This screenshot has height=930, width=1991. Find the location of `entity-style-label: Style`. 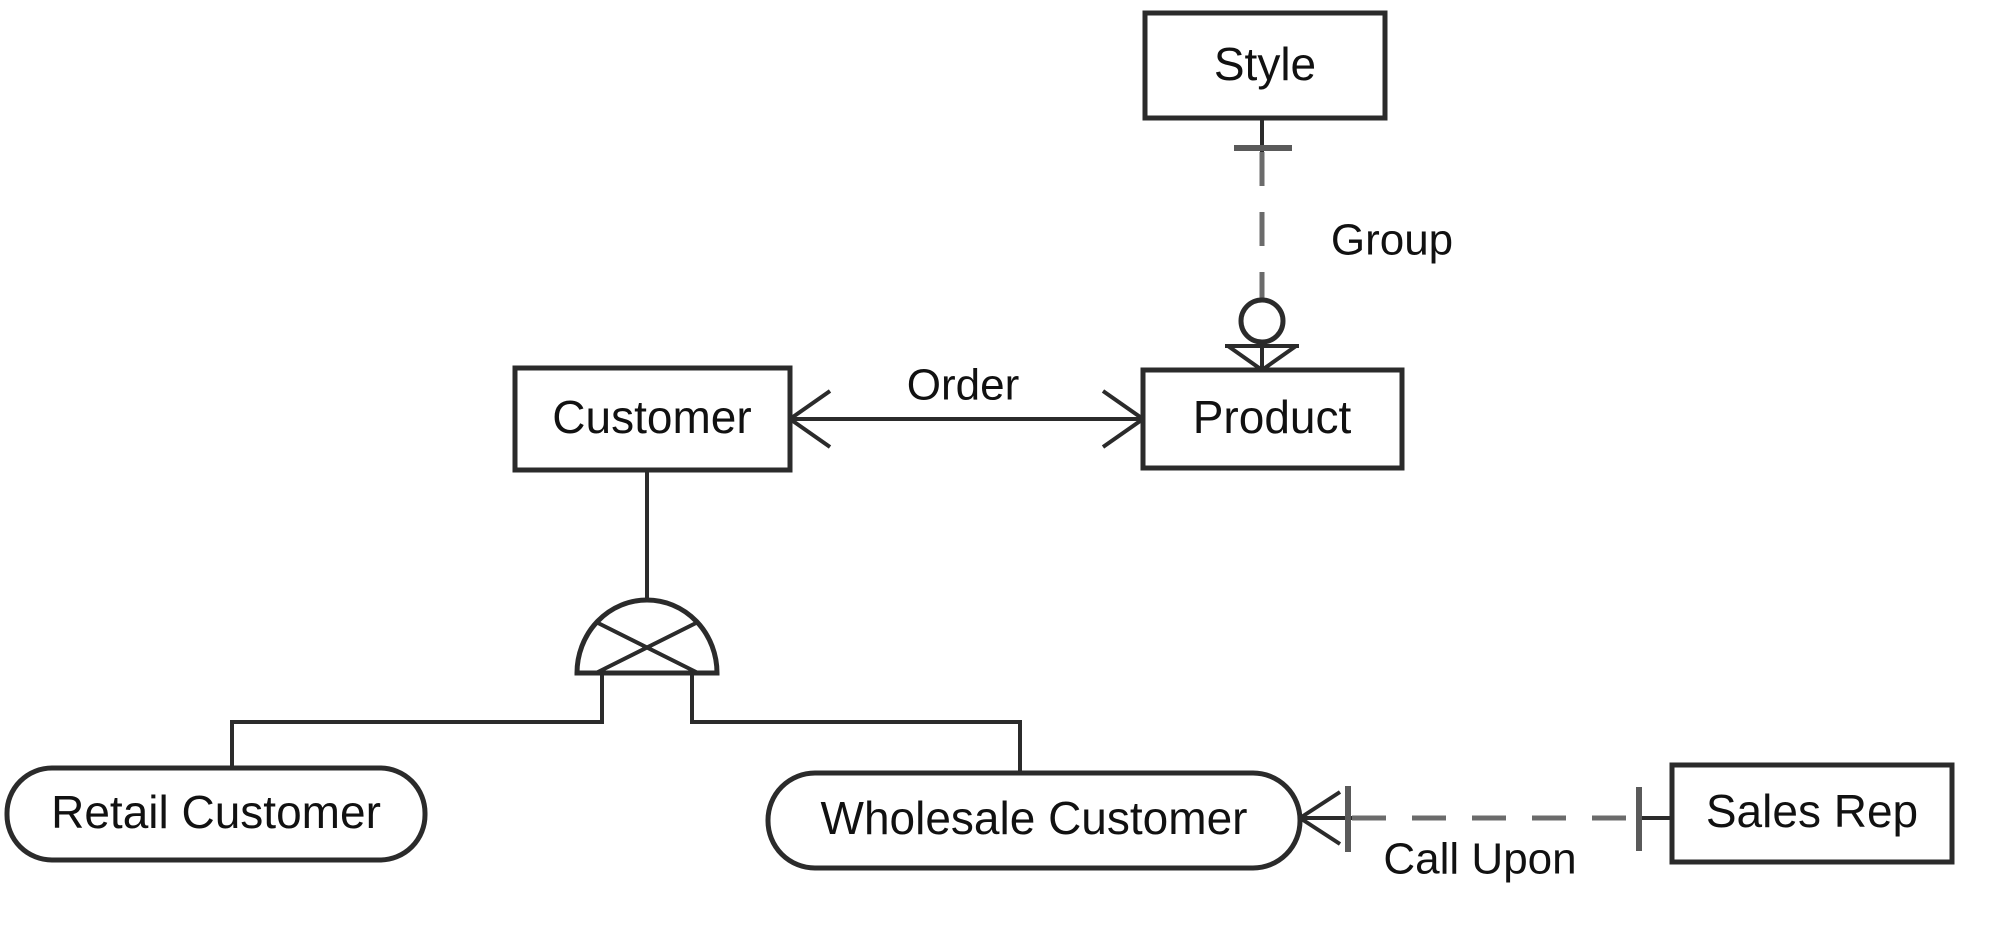

entity-style-label: Style is located at coordinates (1265, 64).